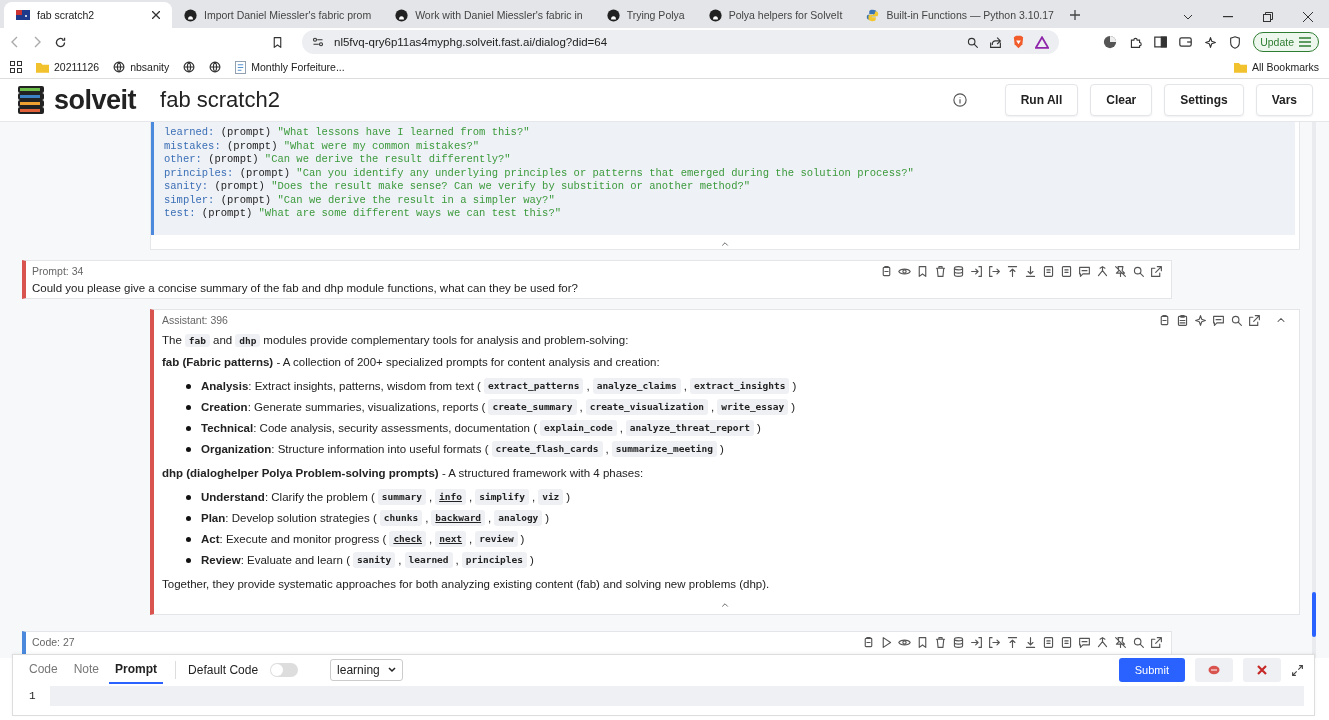  Describe the element at coordinates (43, 670) in the screenshot. I see `mode-tab: Code` at that location.